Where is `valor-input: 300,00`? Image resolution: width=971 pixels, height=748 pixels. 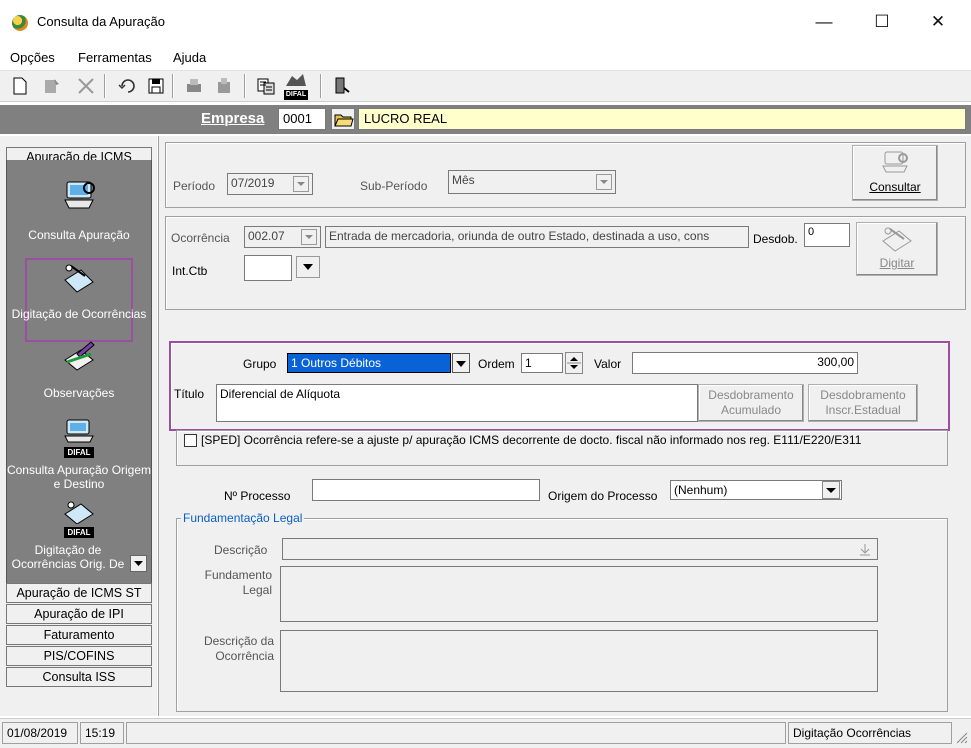 valor-input: 300,00 is located at coordinates (745, 363).